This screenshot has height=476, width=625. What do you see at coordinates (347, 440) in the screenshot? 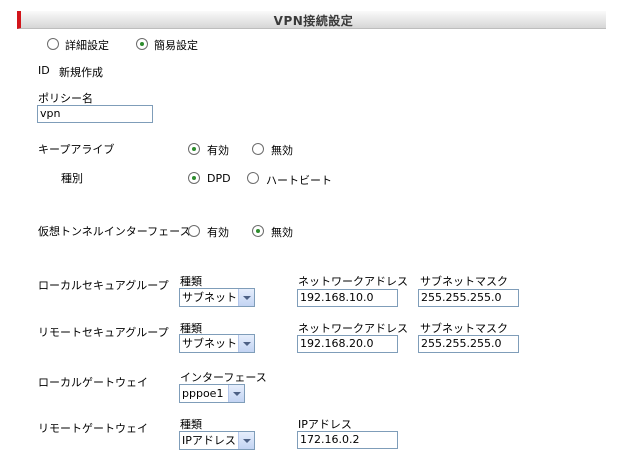
I see `remote-gateway-ip-input: 172.16.0.2` at bounding box center [347, 440].